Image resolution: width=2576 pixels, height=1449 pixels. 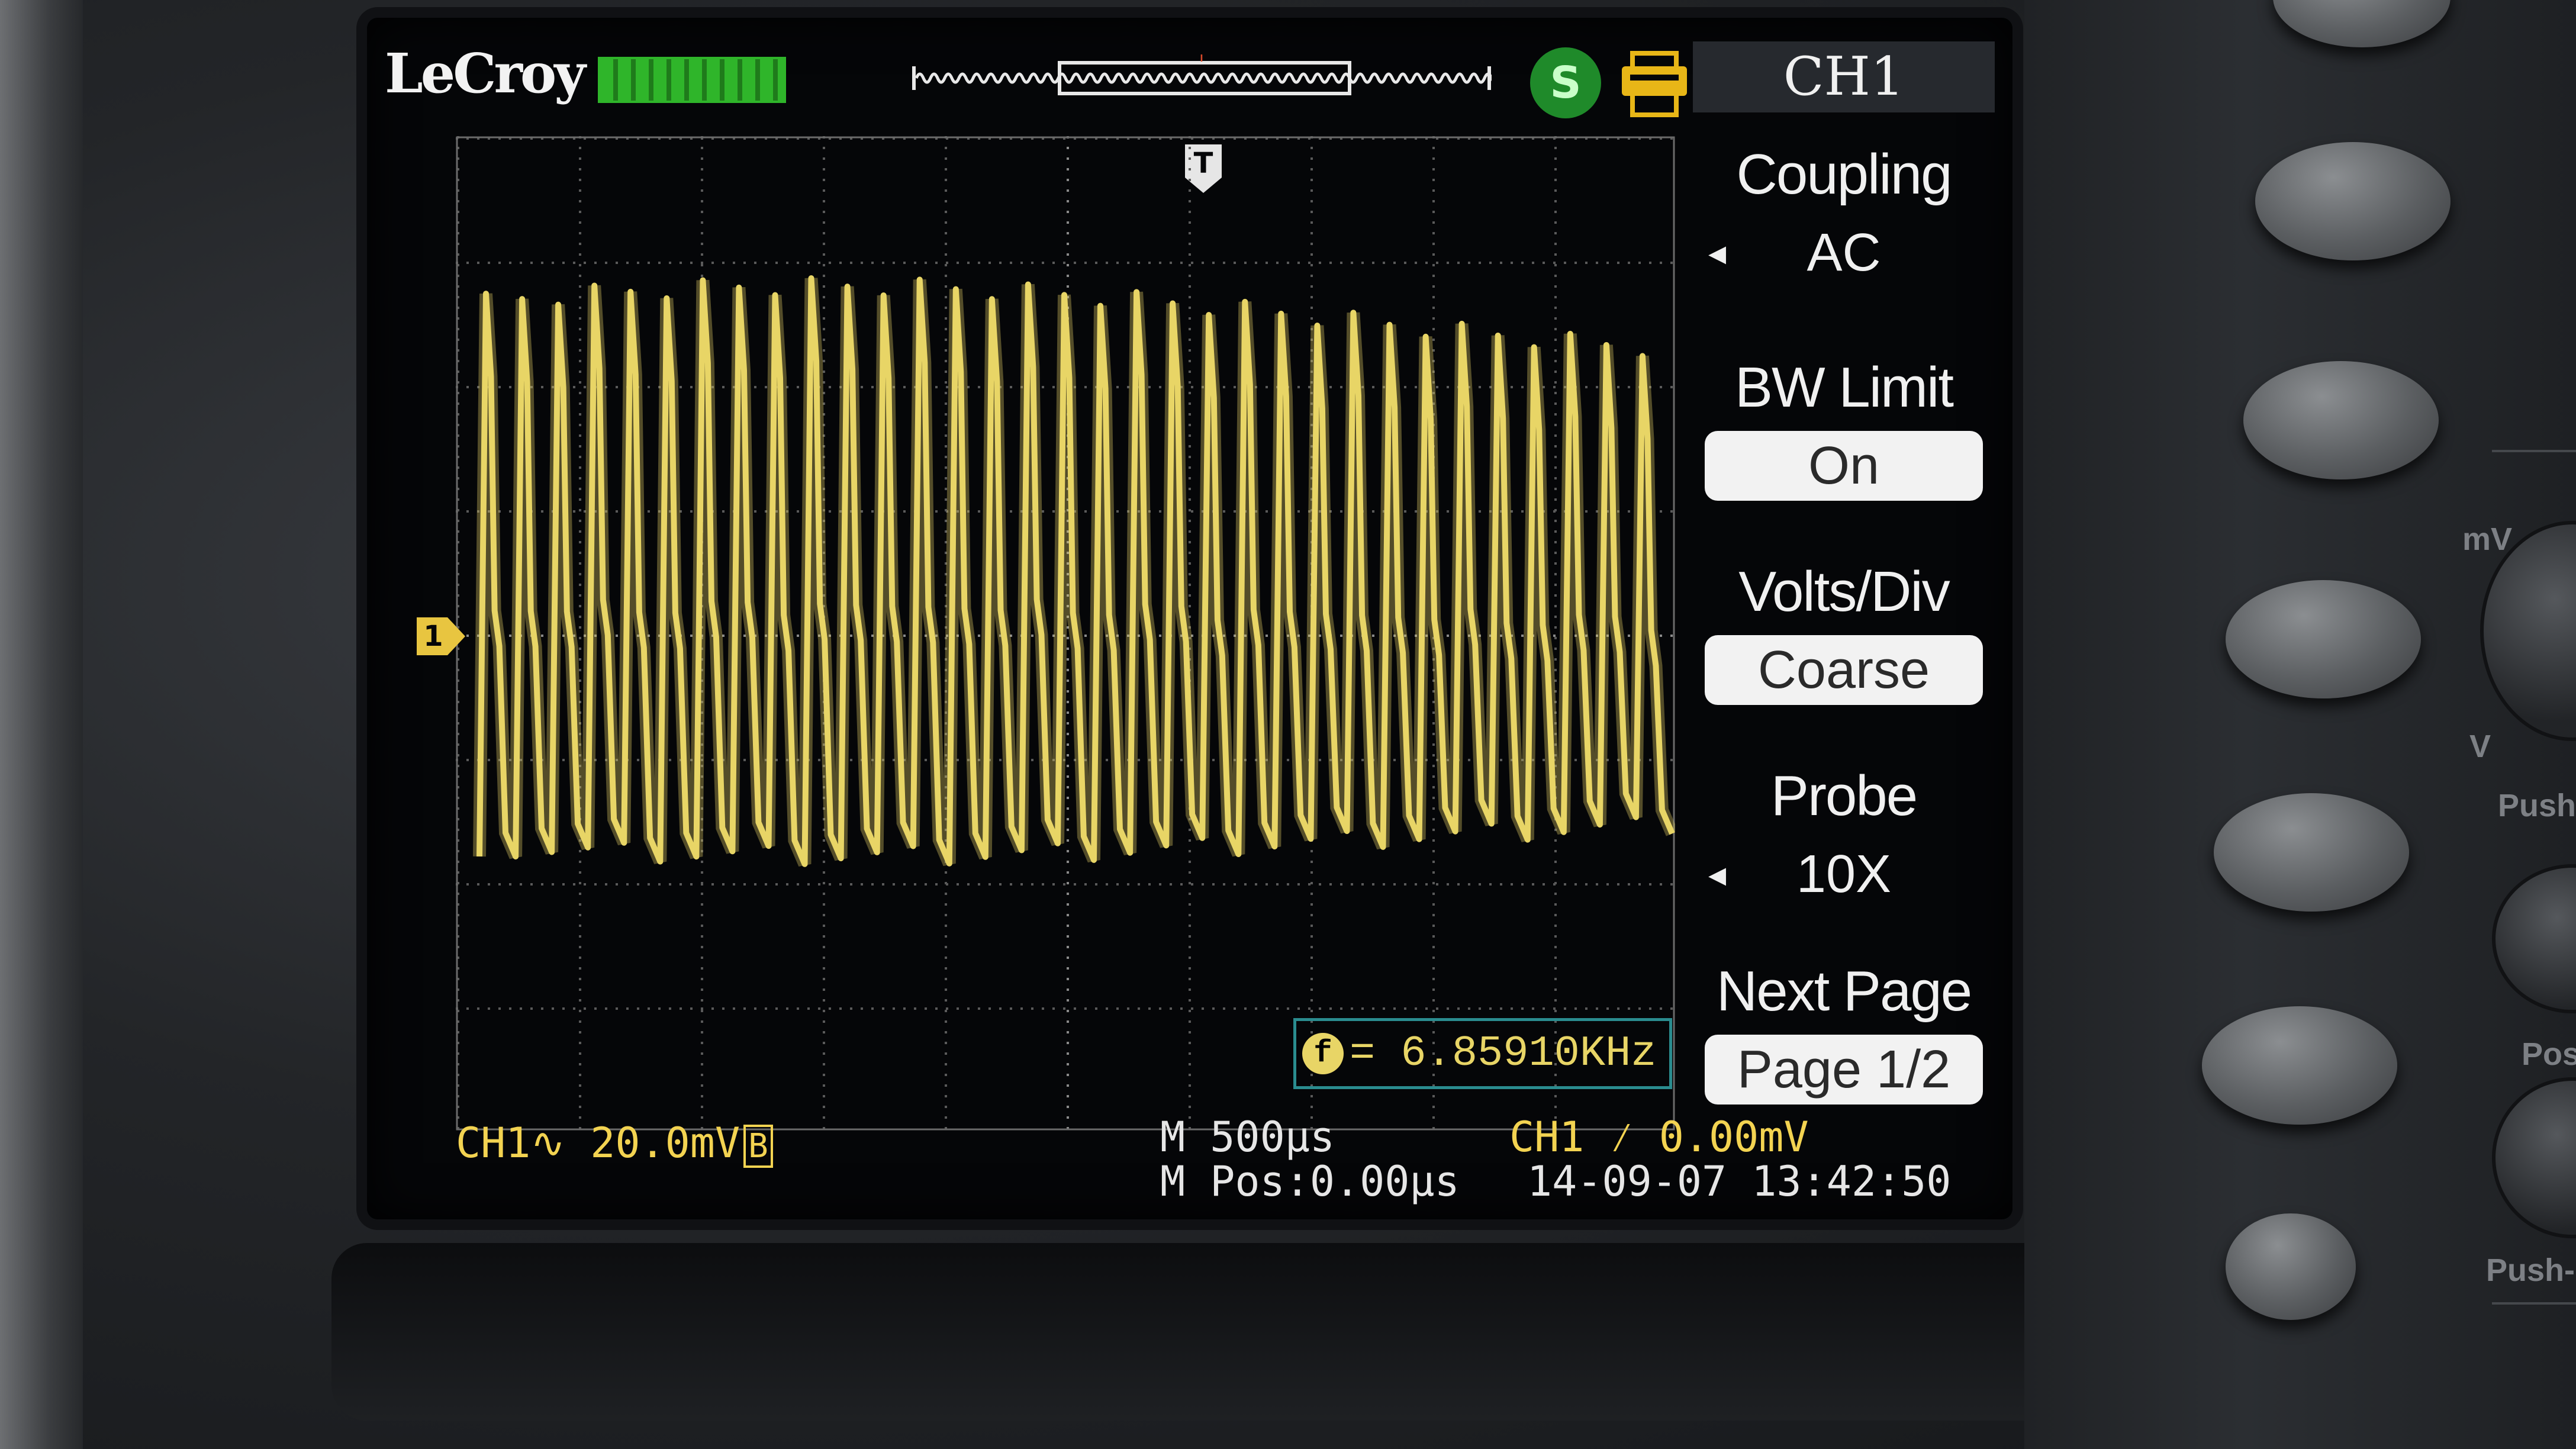 I want to click on menu-label: BW Limit, so click(x=1845, y=387).